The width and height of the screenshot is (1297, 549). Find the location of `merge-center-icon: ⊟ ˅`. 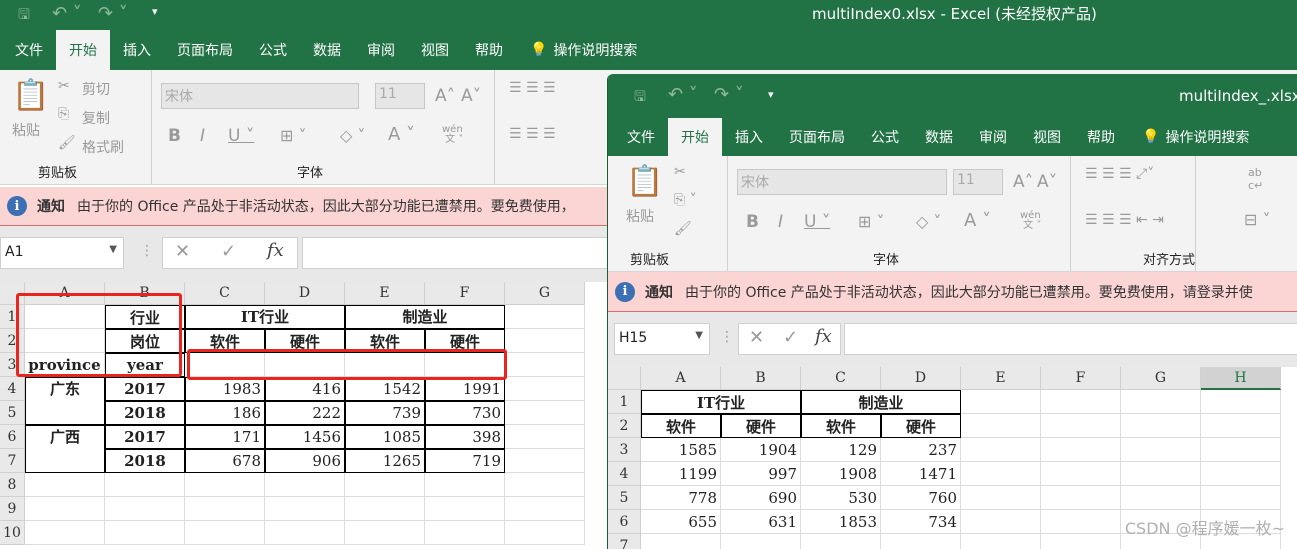

merge-center-icon: ⊟ ˅ is located at coordinates (1257, 219).